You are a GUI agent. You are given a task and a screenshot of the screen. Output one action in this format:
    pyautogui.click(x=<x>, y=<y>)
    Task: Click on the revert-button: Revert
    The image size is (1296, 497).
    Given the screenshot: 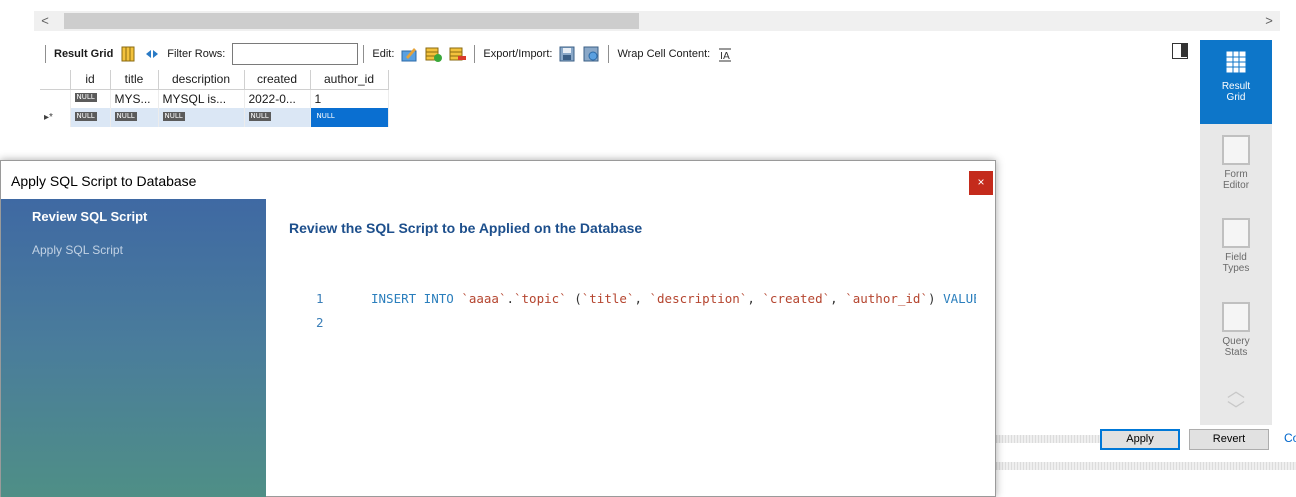 What is the action you would take?
    pyautogui.click(x=1229, y=439)
    